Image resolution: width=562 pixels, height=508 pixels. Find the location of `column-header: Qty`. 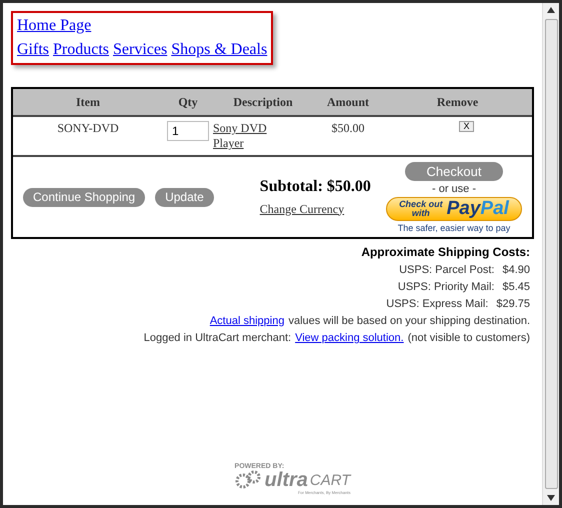

column-header: Qty is located at coordinates (188, 102).